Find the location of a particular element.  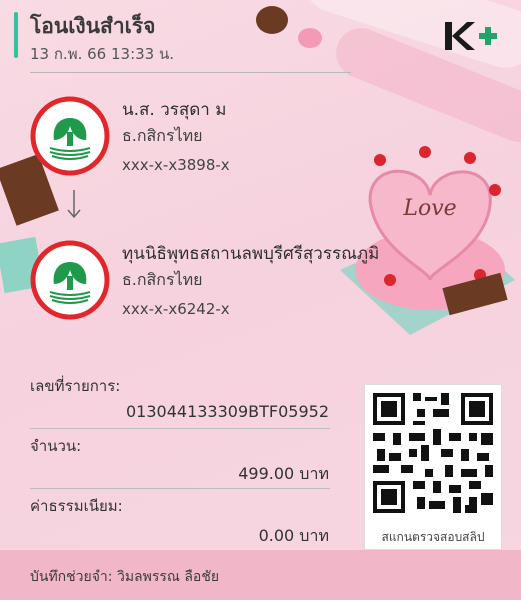

qr-card: สแกนตรวจสอบสลิป is located at coordinates (433, 467).